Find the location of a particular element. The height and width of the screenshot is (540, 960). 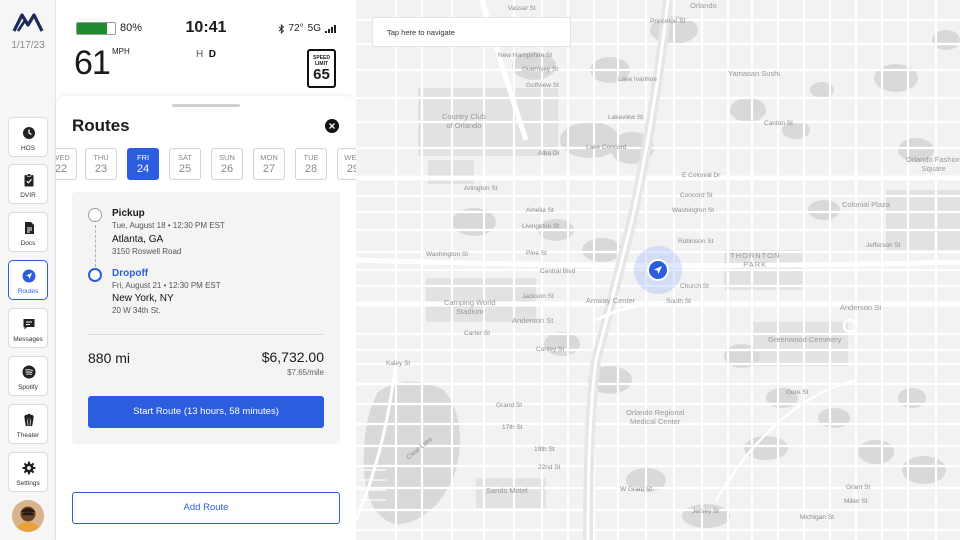

nav-item-label: Theater is located at coordinates (28, 435).